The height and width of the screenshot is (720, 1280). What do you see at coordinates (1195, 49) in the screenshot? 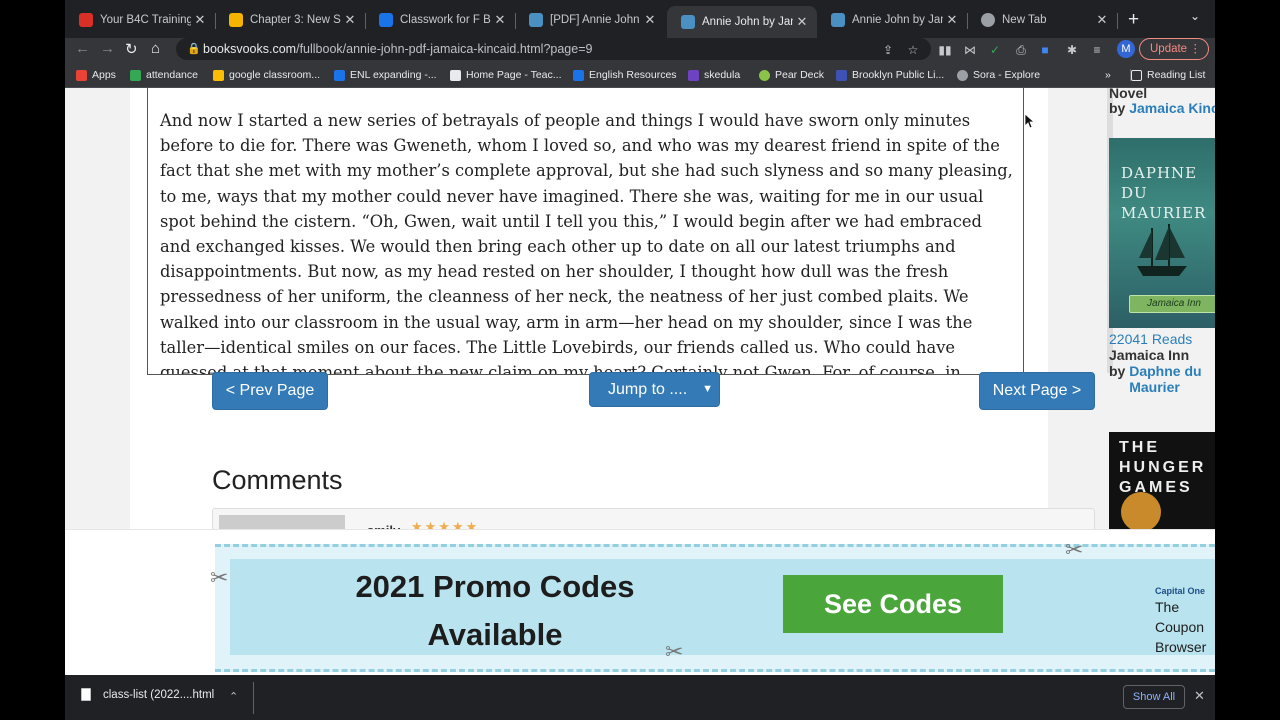
I see `more-menu-icon: ⋮` at bounding box center [1195, 49].